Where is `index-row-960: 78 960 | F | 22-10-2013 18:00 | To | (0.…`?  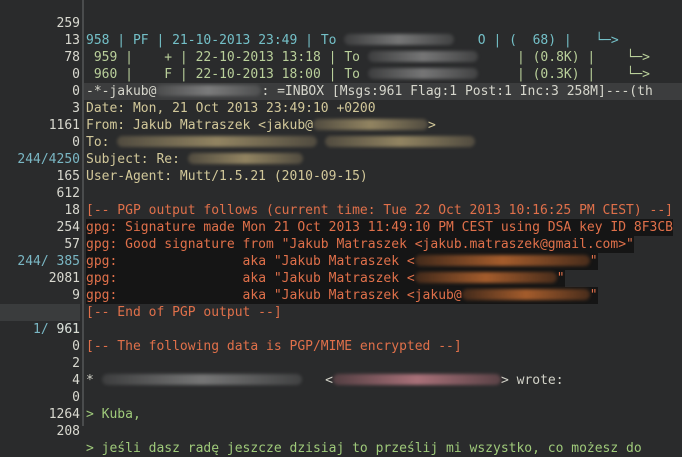 index-row-960: 78 960 | F | 22-10-2013 18:00 | To | (0.… is located at coordinates (341, 57).